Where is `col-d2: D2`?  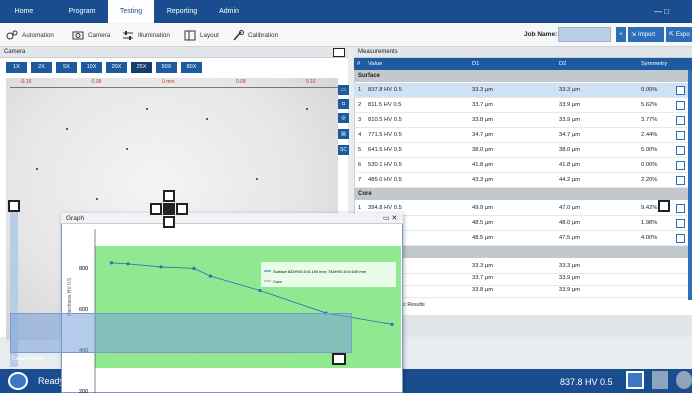 col-d2: D2 is located at coordinates (562, 64).